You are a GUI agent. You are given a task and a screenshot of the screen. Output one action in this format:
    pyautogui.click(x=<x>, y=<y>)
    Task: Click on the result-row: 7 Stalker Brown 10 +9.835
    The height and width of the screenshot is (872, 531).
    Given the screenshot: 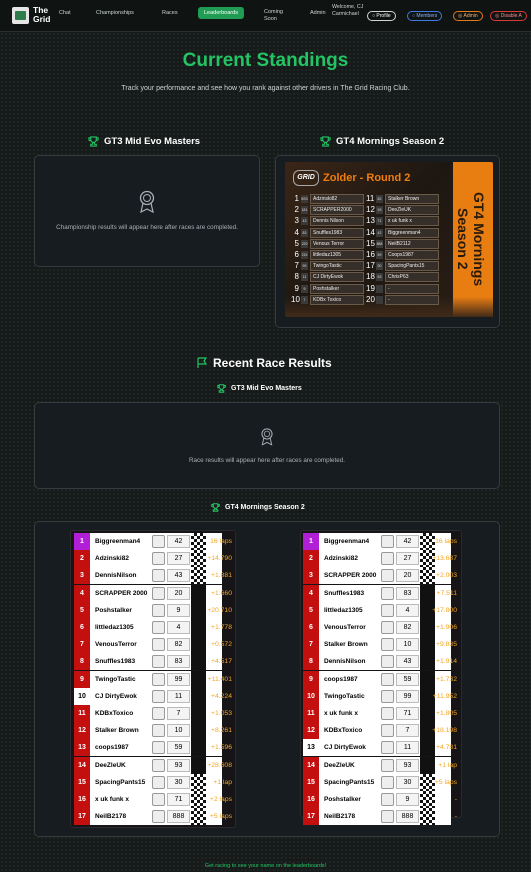 What is the action you would take?
    pyautogui.click(x=383, y=645)
    